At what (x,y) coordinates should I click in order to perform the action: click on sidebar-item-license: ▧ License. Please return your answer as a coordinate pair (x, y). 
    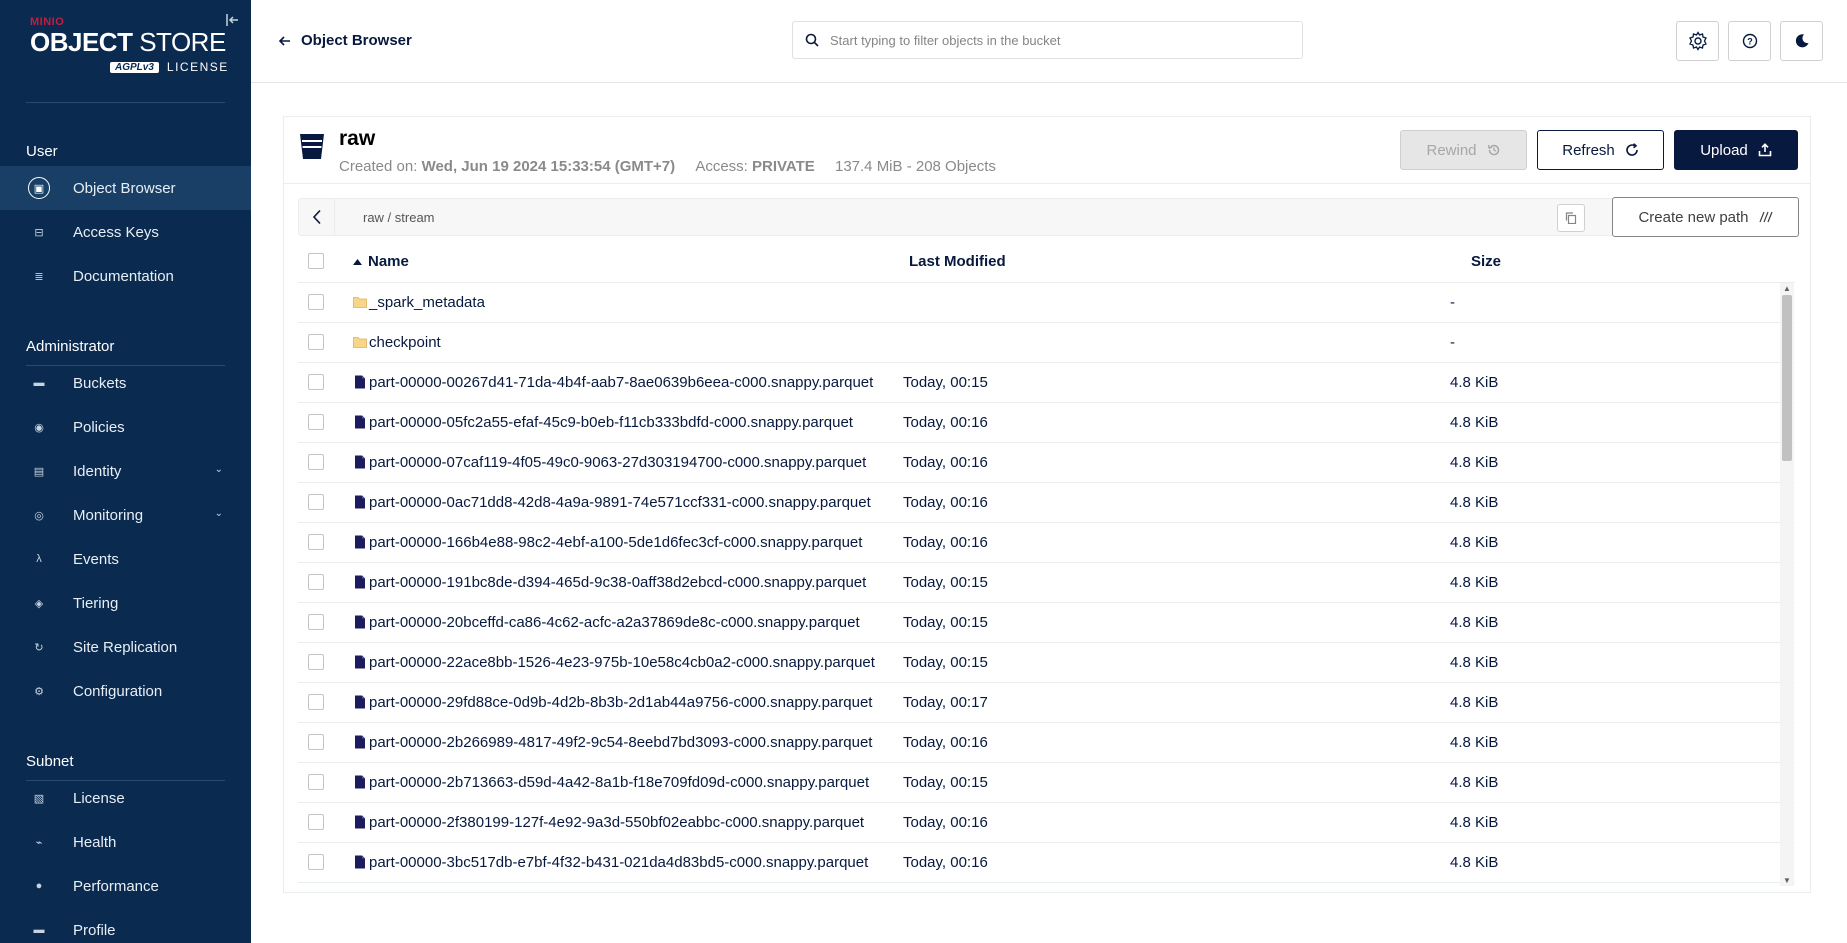
    Looking at the image, I should click on (125, 798).